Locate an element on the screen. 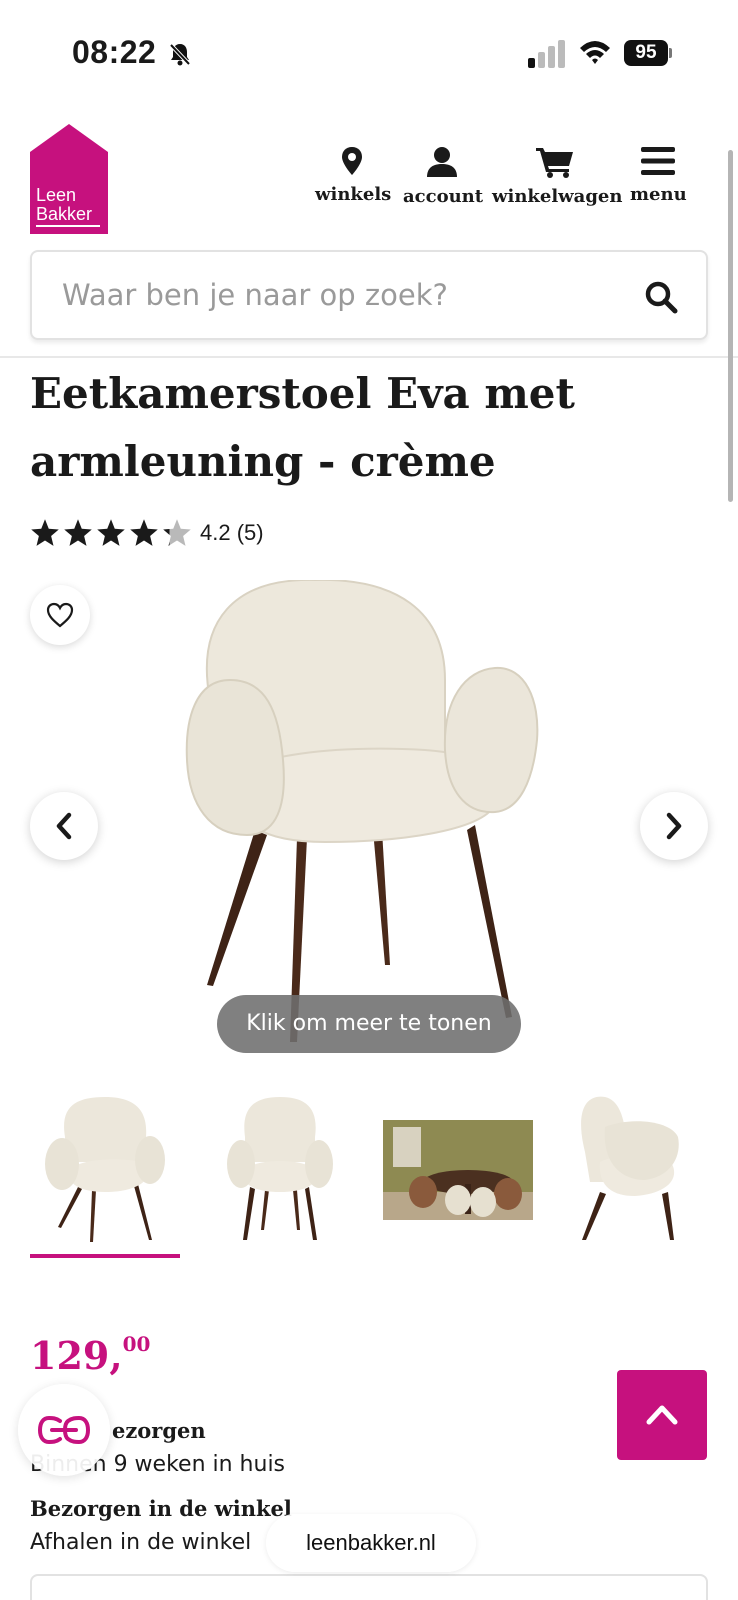  show-more-hint: Klik om meer te tonen is located at coordinates (369, 1024).